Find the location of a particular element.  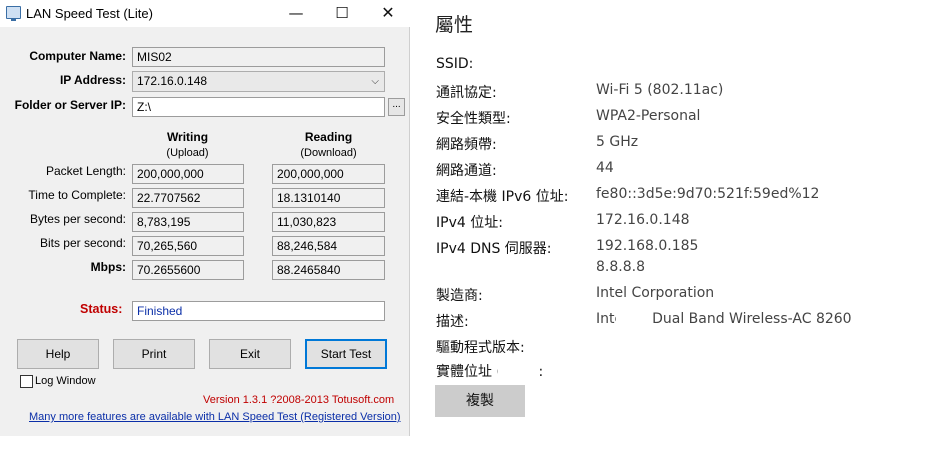

ipv4-label: IPv4 位址: is located at coordinates (469, 223).